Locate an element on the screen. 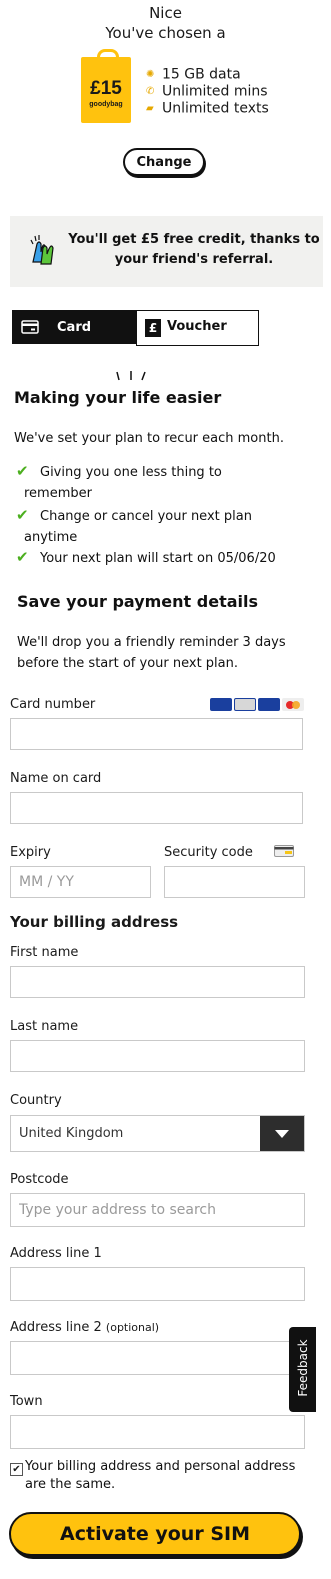  security-code-input is located at coordinates (234, 882).